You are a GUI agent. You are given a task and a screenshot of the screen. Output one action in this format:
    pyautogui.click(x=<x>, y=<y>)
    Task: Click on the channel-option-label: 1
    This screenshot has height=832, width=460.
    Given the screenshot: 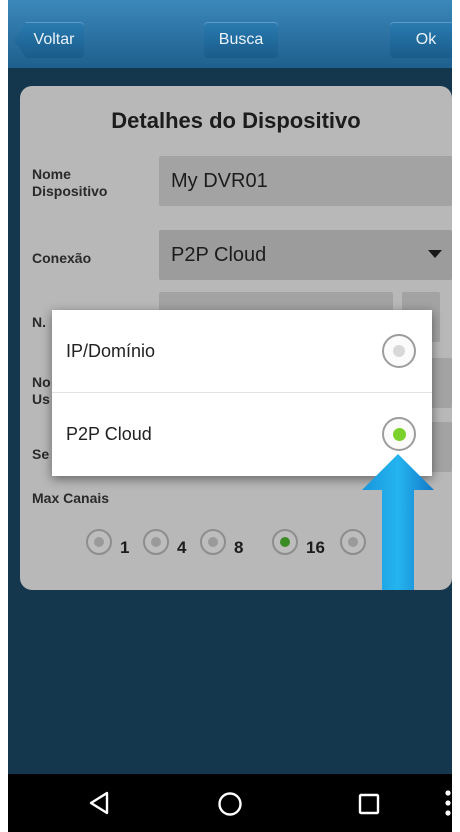 What is the action you would take?
    pyautogui.click(x=125, y=547)
    